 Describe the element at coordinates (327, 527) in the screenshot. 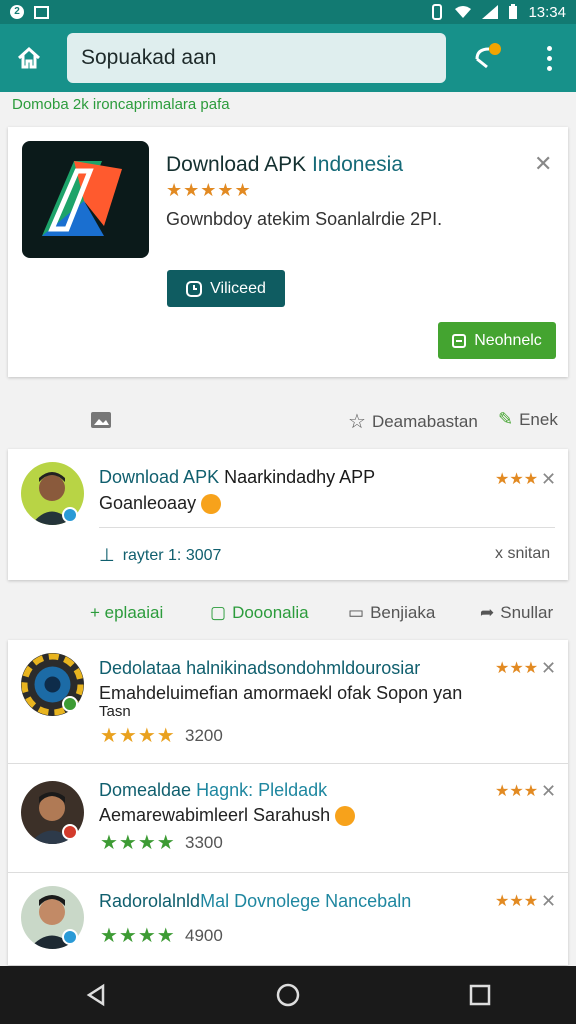

I see `divider` at that location.